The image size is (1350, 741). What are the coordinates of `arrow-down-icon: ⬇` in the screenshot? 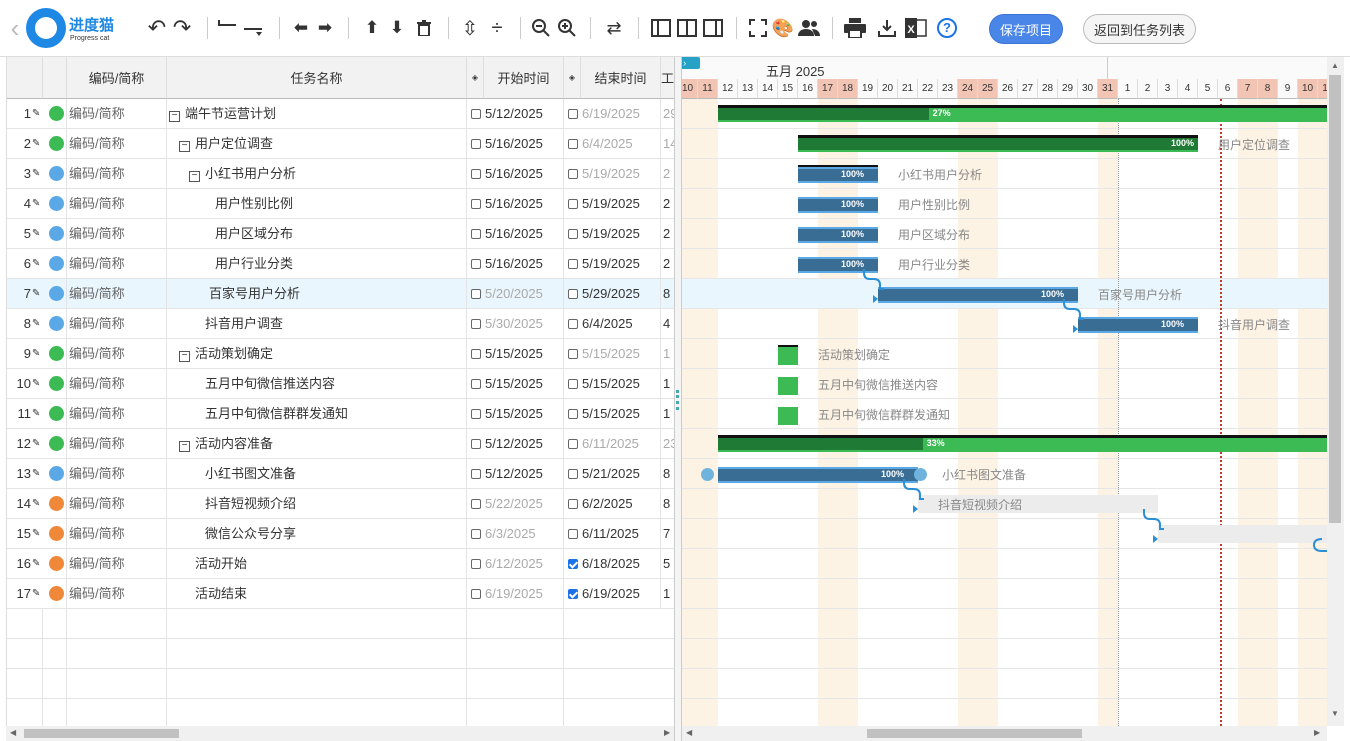 It's located at (397, 28).